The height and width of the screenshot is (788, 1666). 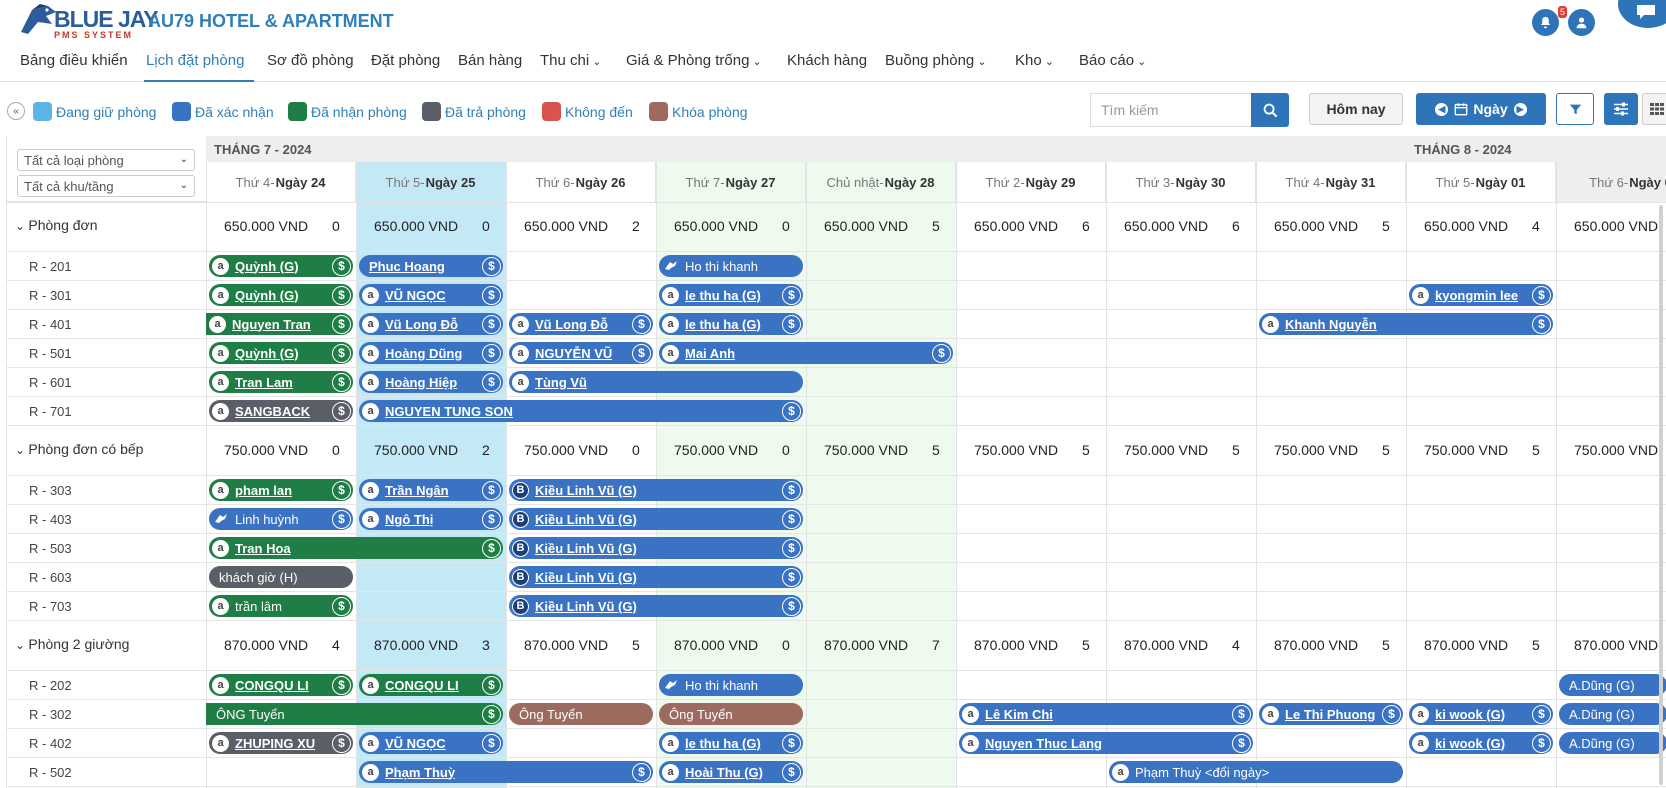 I want to click on booking-bar: a Nguyen Tran $, so click(x=279, y=324).